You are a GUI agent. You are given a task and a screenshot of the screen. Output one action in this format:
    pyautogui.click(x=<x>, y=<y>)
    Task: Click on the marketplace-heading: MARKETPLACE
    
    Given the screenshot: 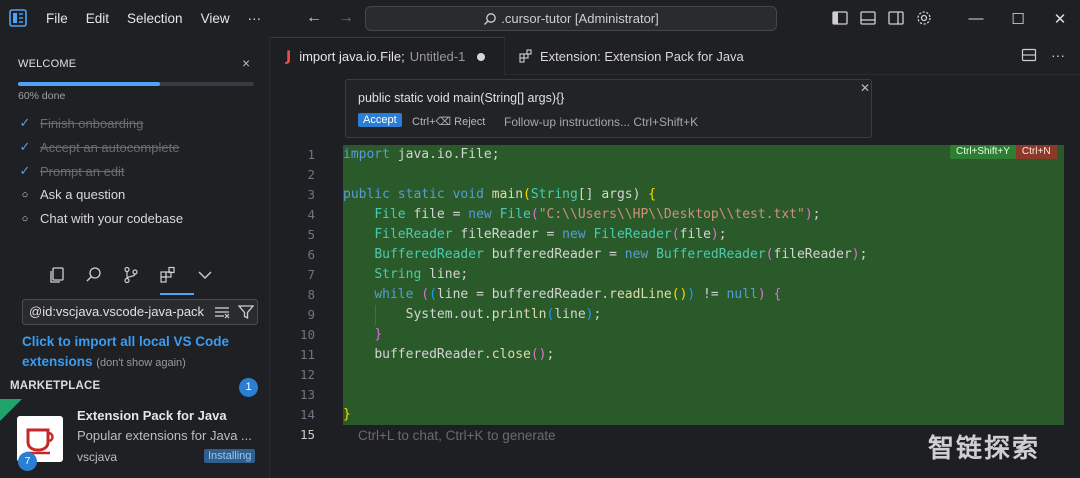 What is the action you would take?
    pyautogui.click(x=55, y=386)
    